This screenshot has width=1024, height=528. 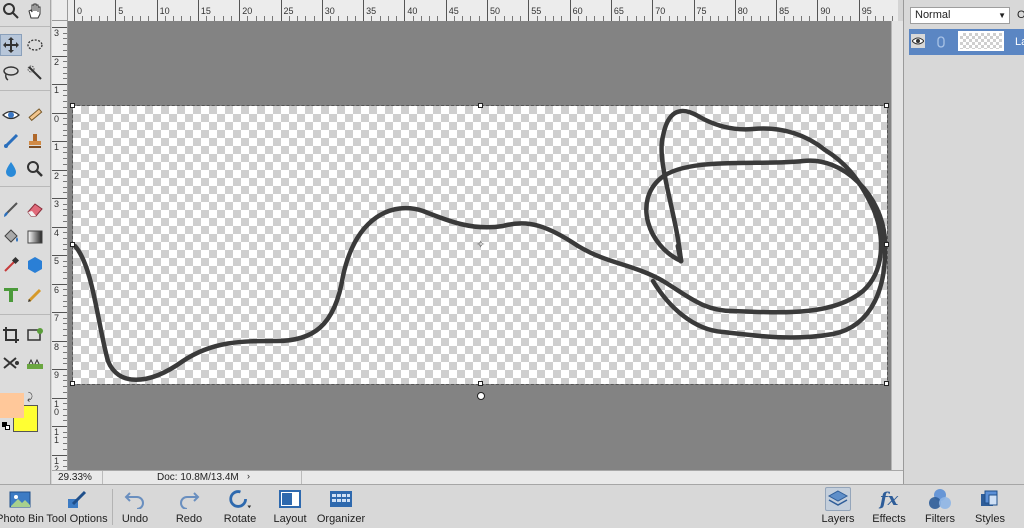 I want to click on default-colors-icon, so click(x=6, y=426).